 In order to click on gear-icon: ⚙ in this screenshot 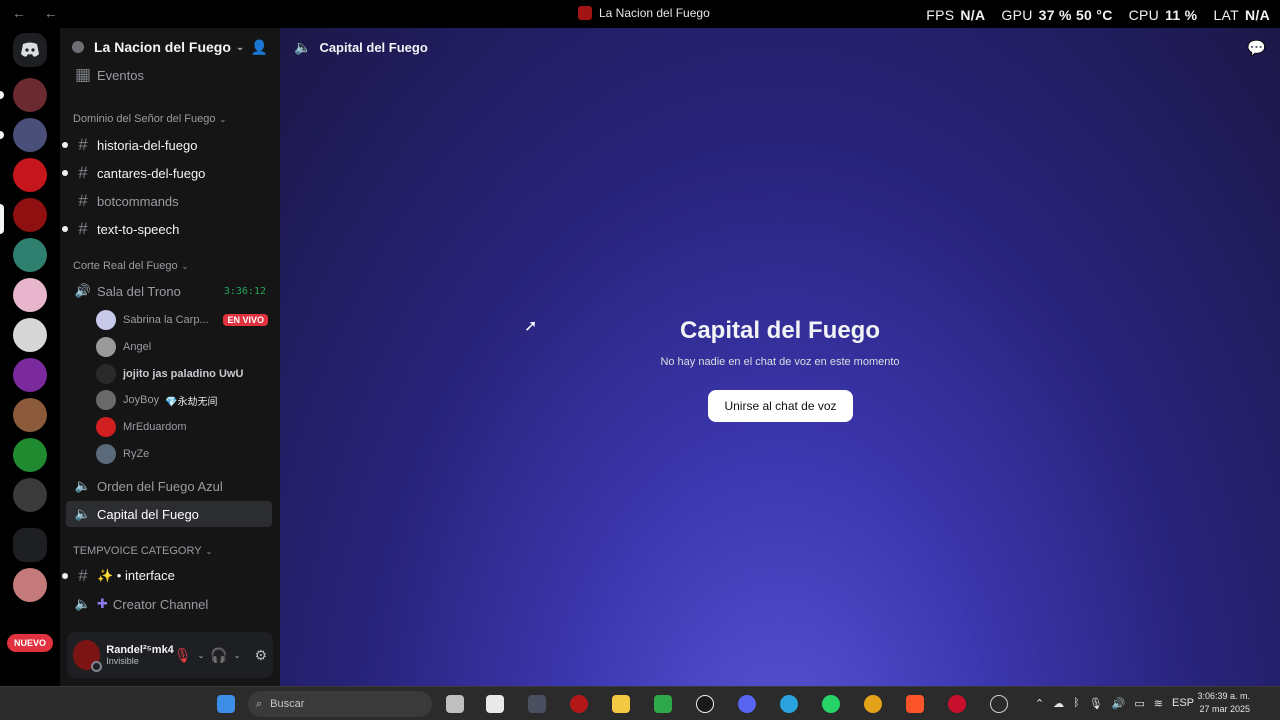, I will do `click(260, 655)`.